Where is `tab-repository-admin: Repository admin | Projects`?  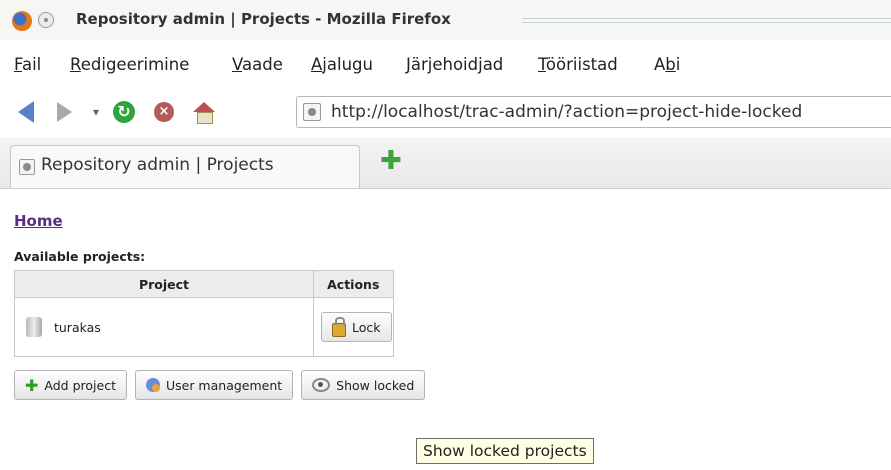
tab-repository-admin: Repository admin | Projects is located at coordinates (185, 166).